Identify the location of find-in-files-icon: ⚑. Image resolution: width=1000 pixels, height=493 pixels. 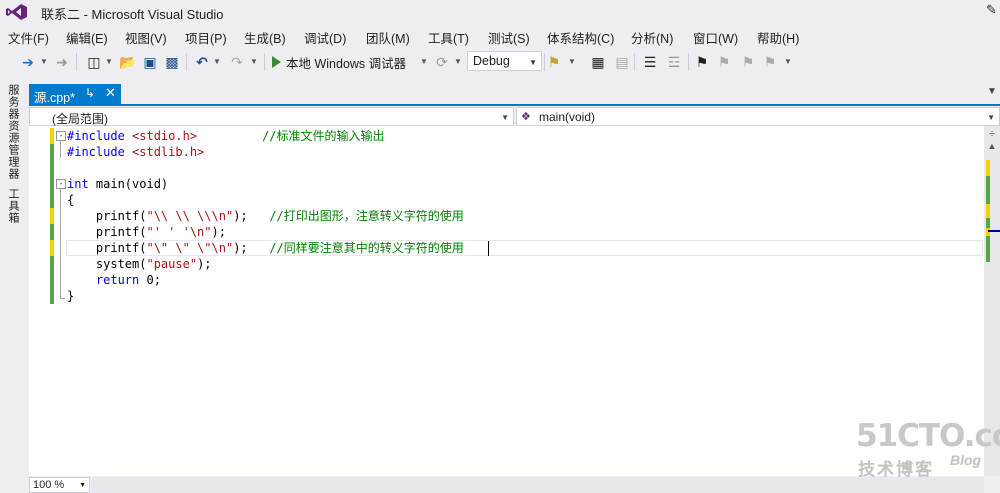
(554, 62).